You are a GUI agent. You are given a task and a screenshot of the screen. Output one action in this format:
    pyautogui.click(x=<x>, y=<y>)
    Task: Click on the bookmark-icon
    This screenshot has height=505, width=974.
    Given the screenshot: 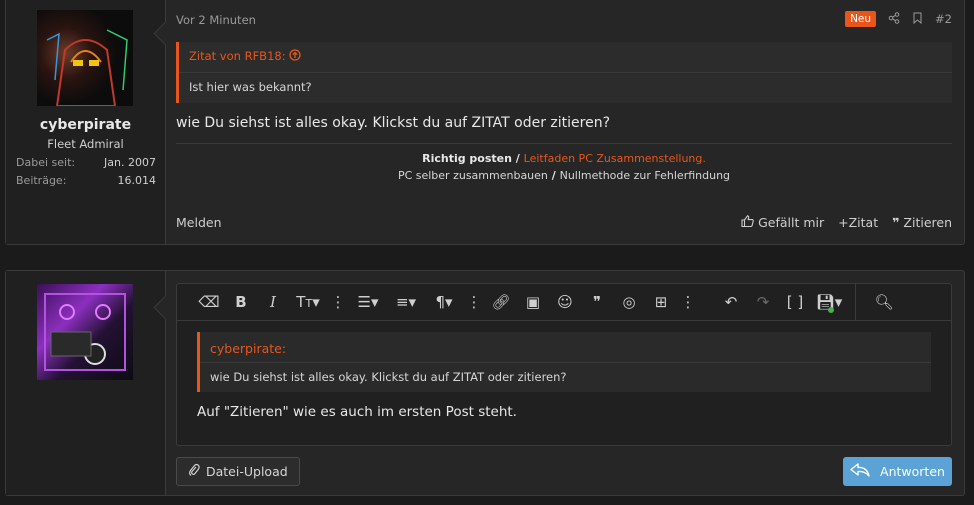 What is the action you would take?
    pyautogui.click(x=917, y=19)
    